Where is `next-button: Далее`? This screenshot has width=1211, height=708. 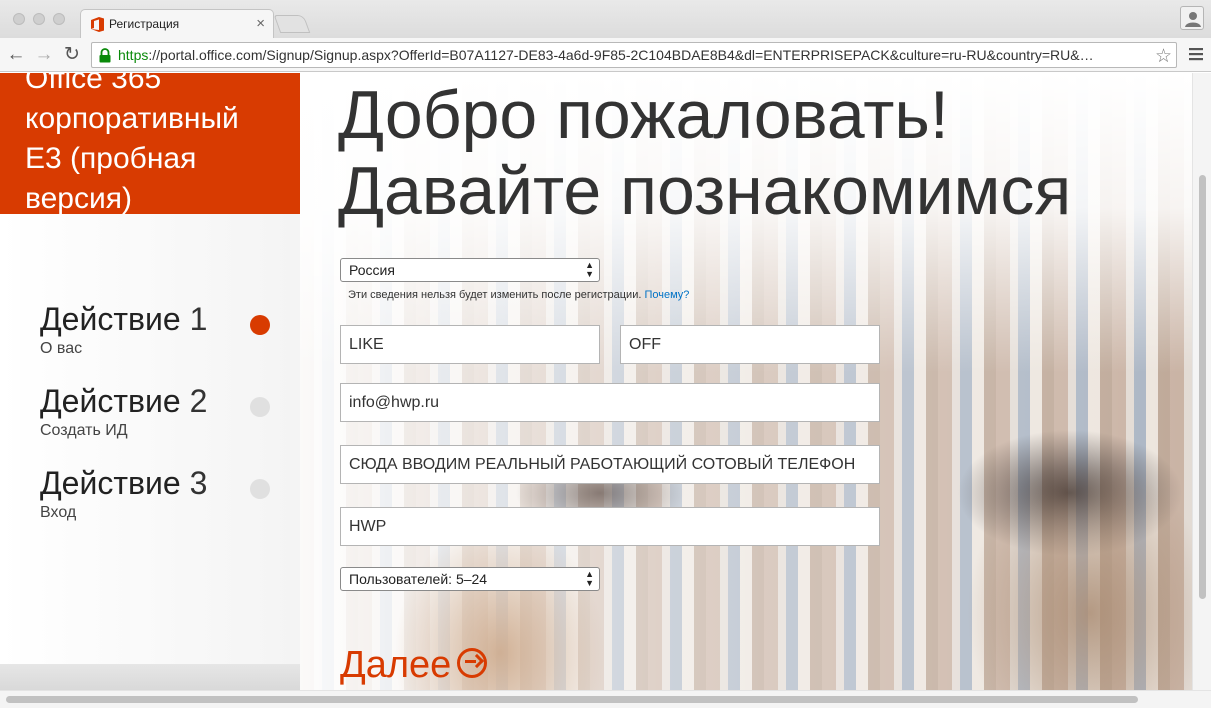
next-button: Далее is located at coordinates (414, 665).